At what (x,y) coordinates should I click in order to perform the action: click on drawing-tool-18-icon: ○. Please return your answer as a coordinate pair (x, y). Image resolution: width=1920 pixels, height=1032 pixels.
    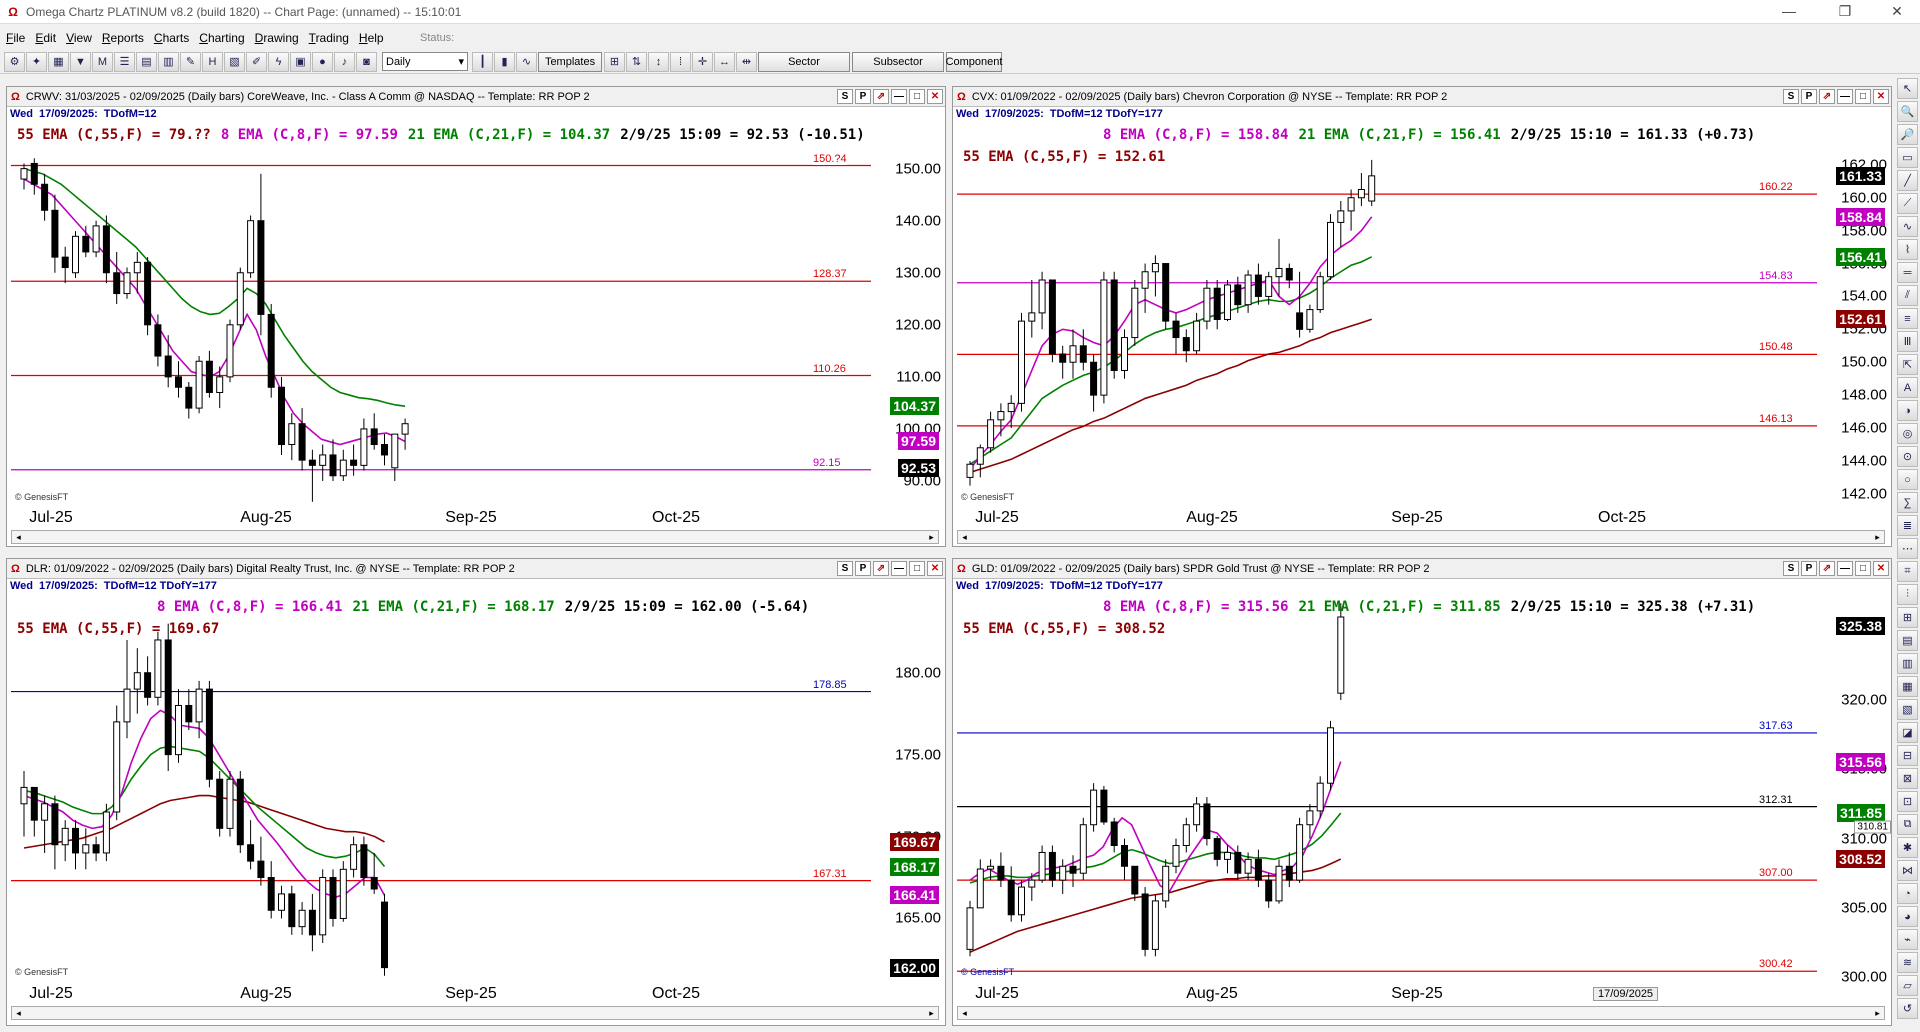
    Looking at the image, I should click on (1907, 479).